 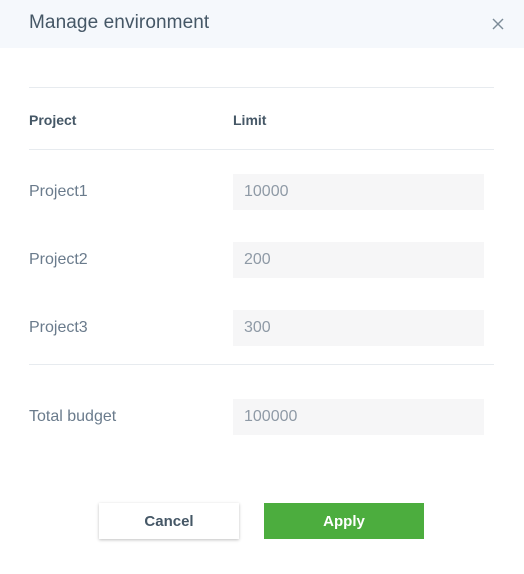 What do you see at coordinates (58, 259) in the screenshot?
I see `project-name: Project2` at bounding box center [58, 259].